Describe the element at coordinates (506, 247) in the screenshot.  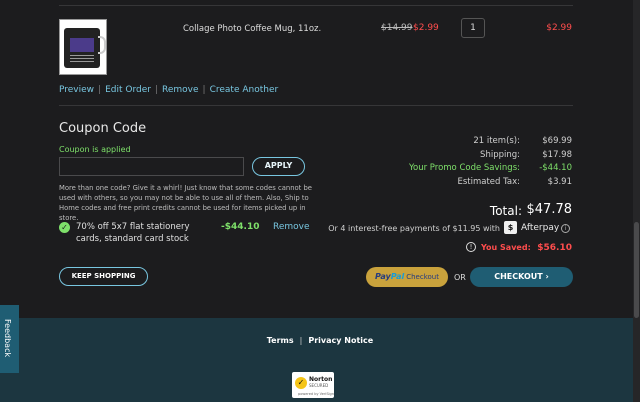
I see `you-saved-label: You Saved:` at that location.